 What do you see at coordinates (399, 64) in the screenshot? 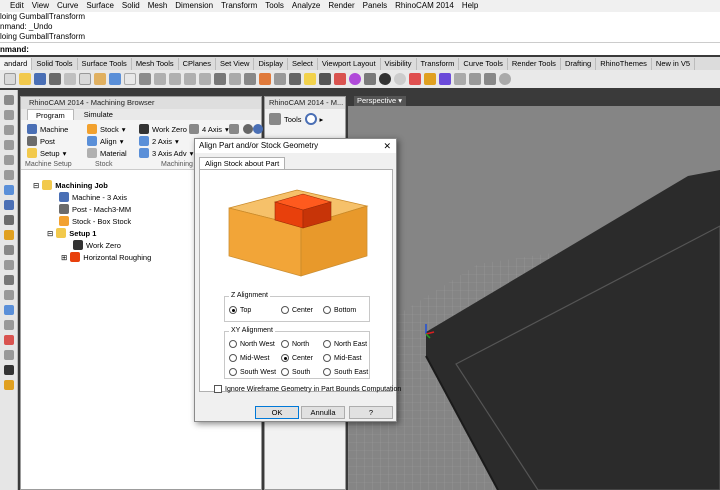
I see `tab-visibility: Visibility` at bounding box center [399, 64].